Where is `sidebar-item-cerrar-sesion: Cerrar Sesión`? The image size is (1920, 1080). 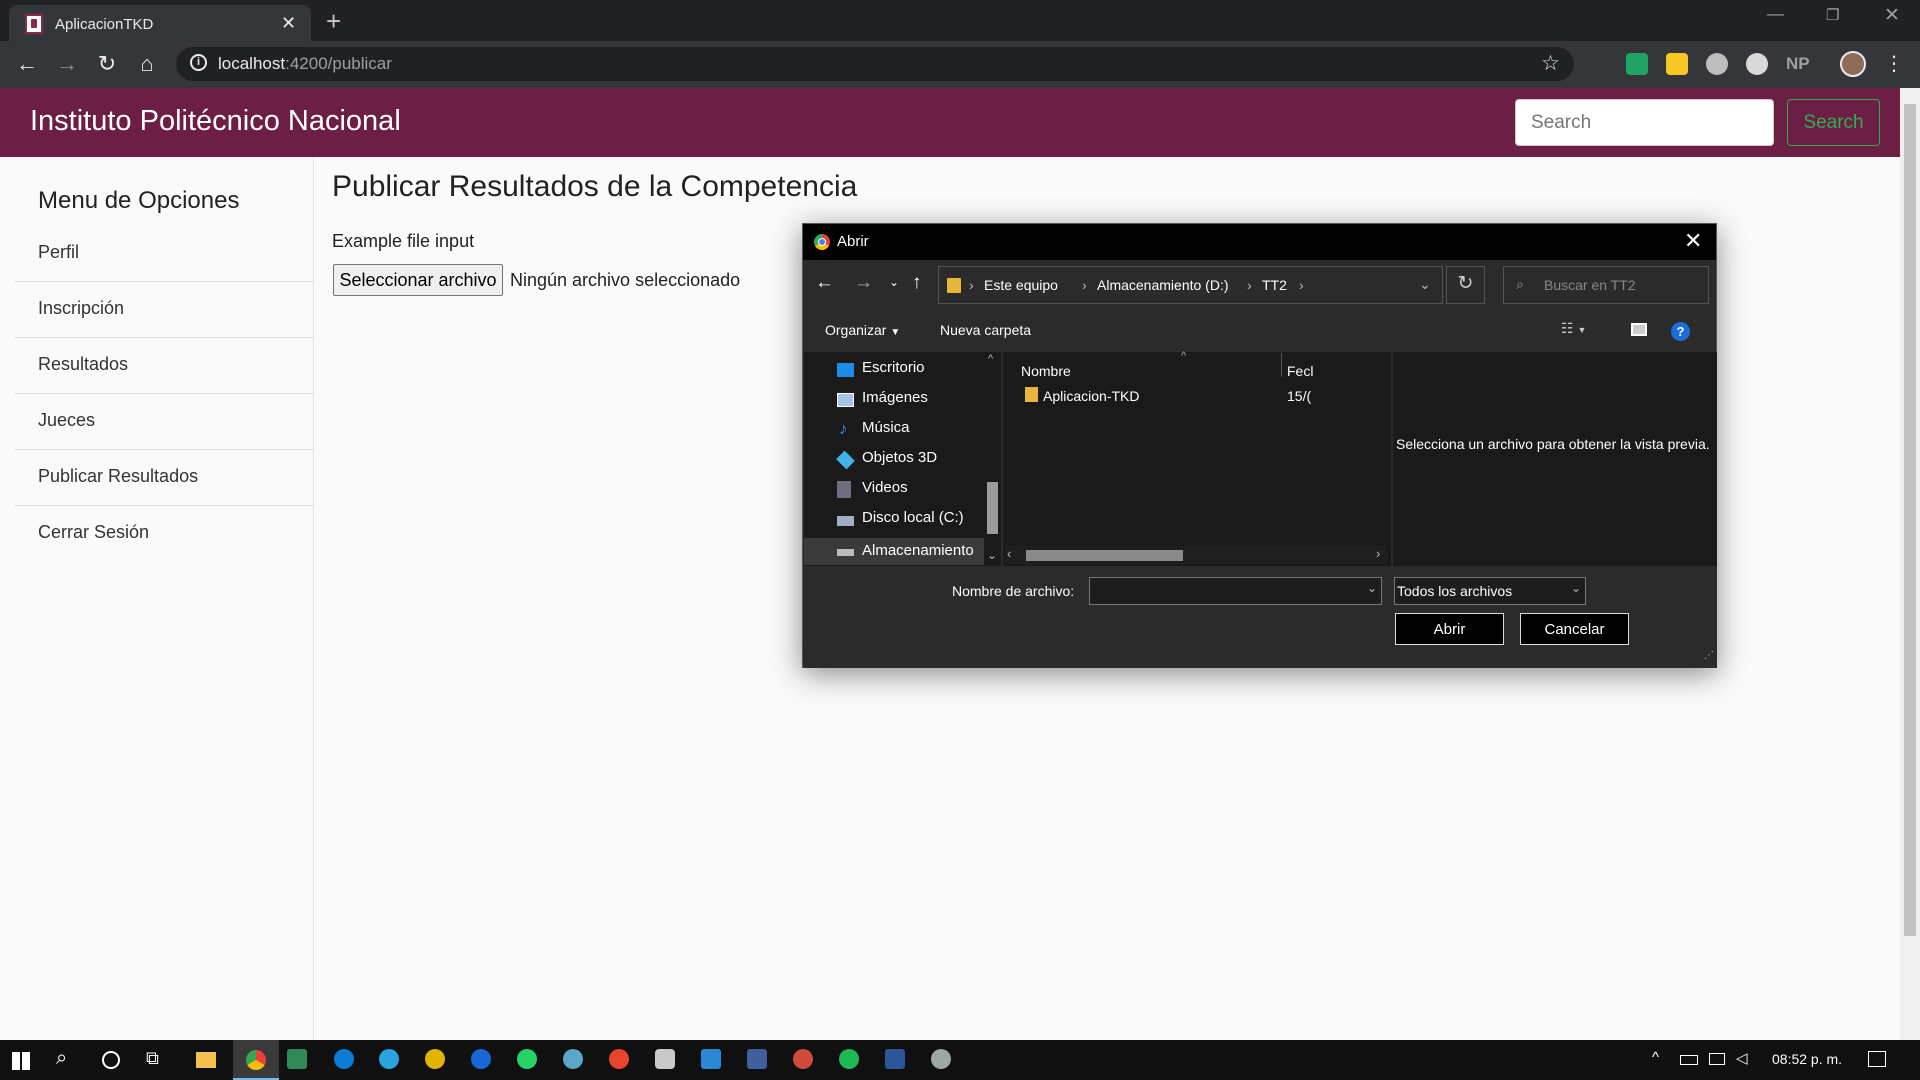
sidebar-item-cerrar-sesion: Cerrar Sesión is located at coordinates (164, 534).